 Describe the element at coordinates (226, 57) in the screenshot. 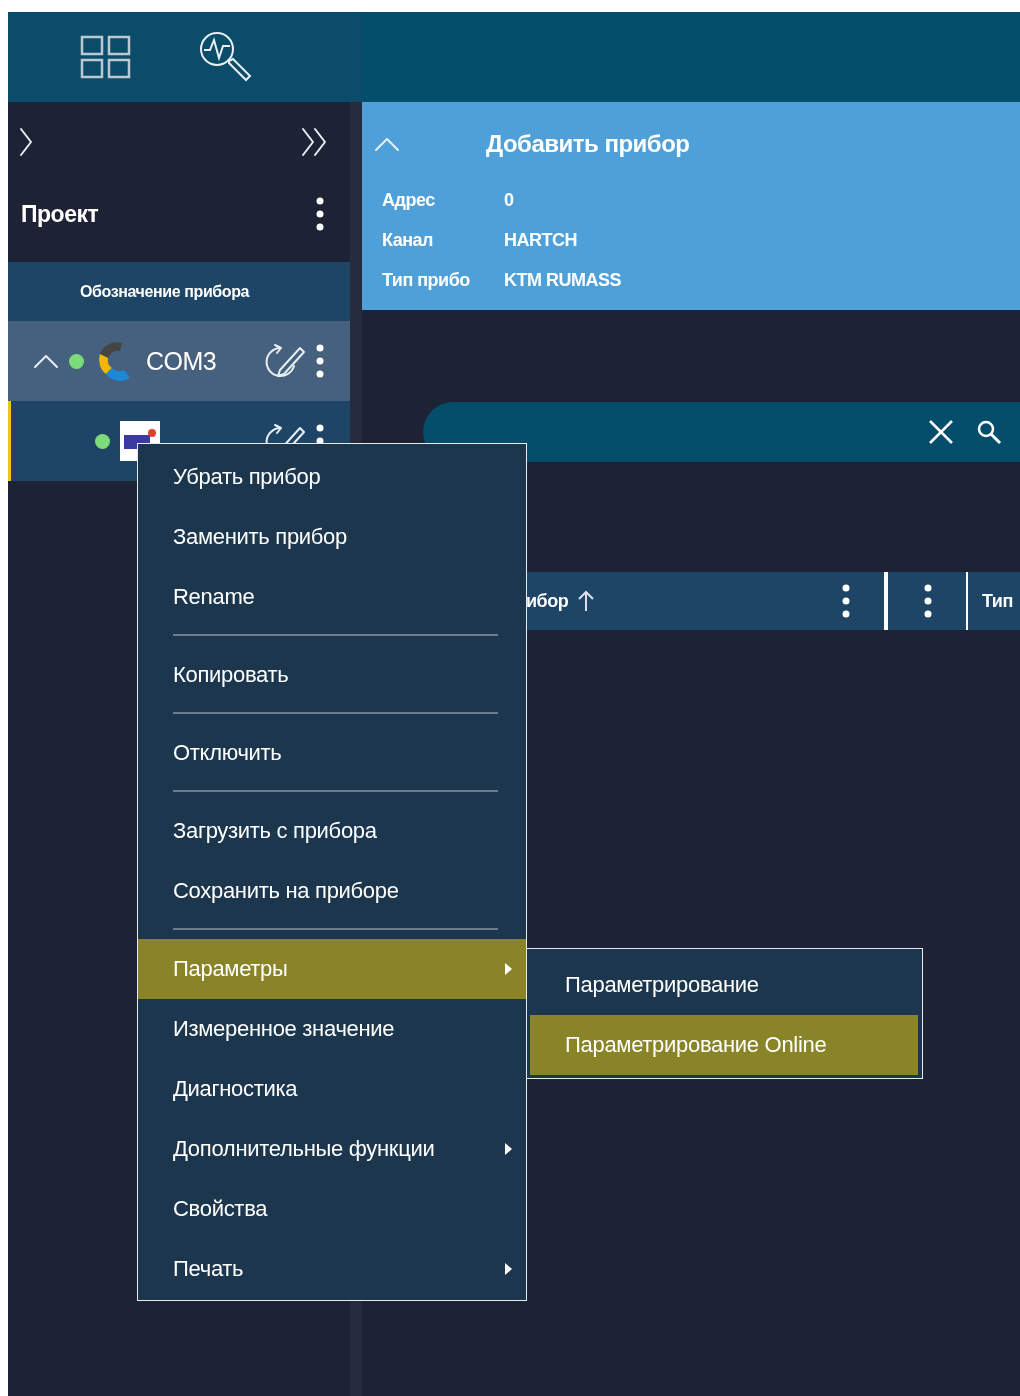

I see `monitor-search-icon` at that location.